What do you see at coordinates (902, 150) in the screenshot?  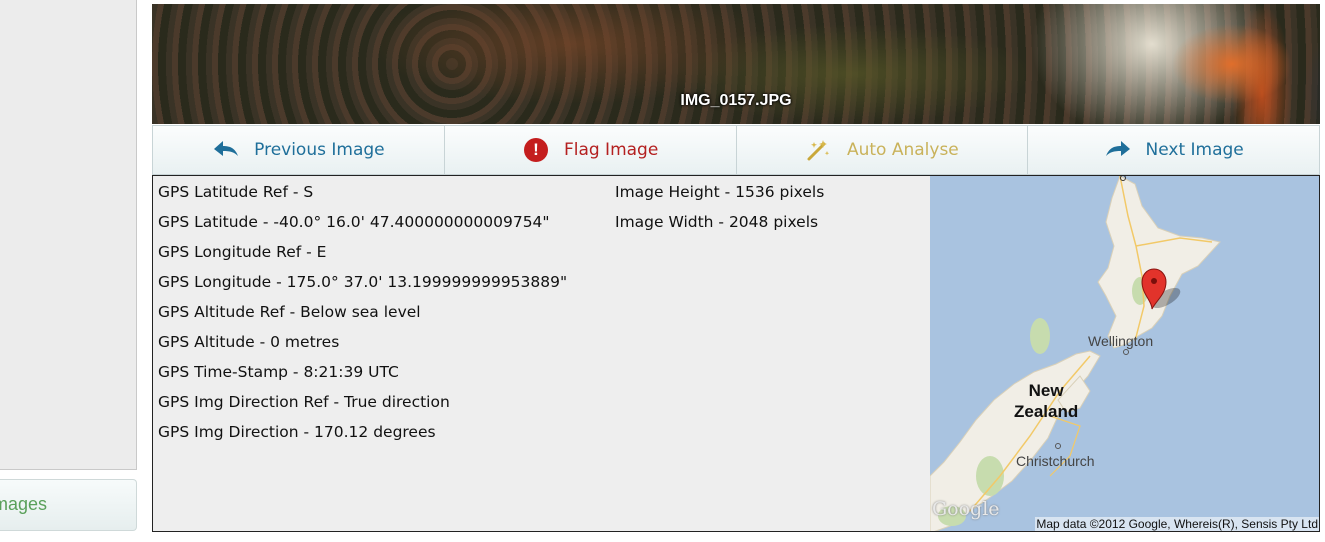 I see `auto-analyse-label: Auto Analyse` at bounding box center [902, 150].